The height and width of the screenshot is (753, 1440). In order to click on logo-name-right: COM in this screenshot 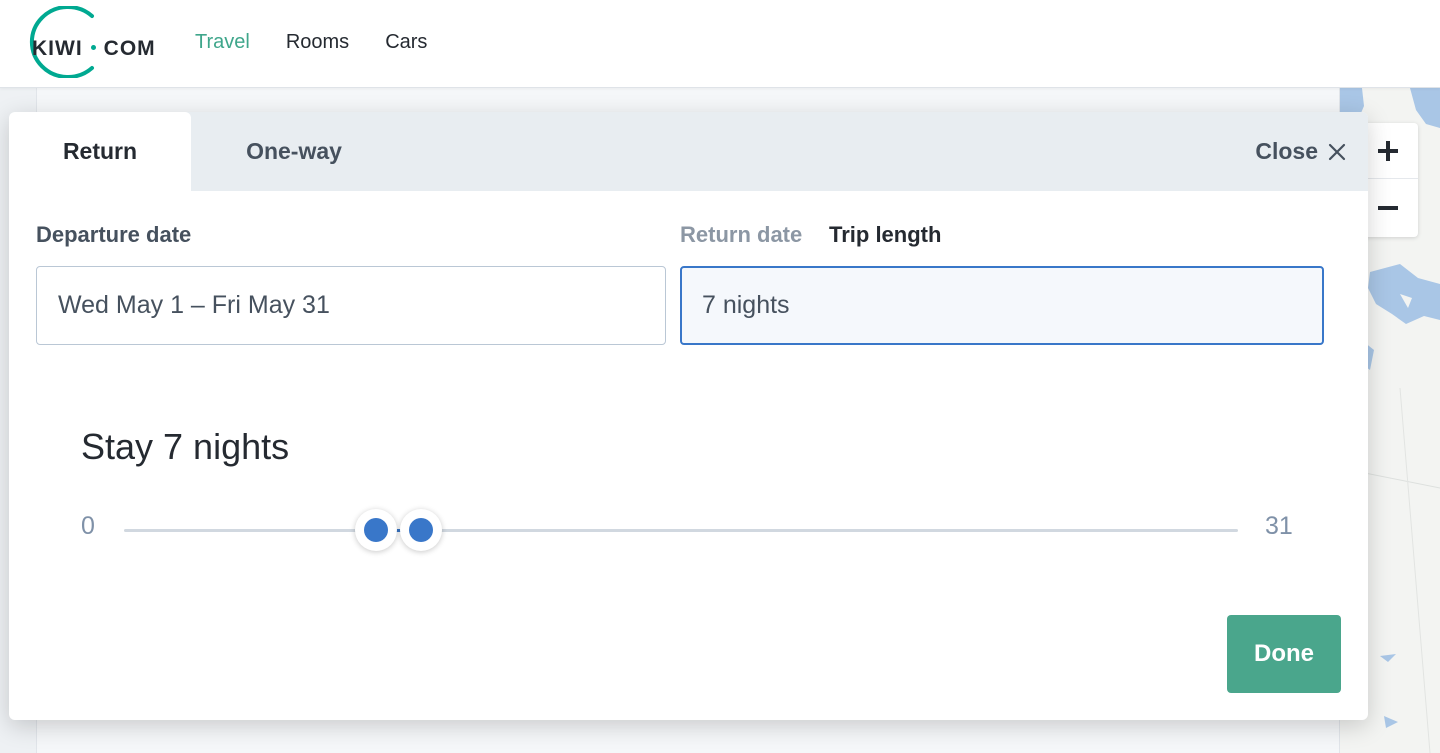, I will do `click(129, 48)`.